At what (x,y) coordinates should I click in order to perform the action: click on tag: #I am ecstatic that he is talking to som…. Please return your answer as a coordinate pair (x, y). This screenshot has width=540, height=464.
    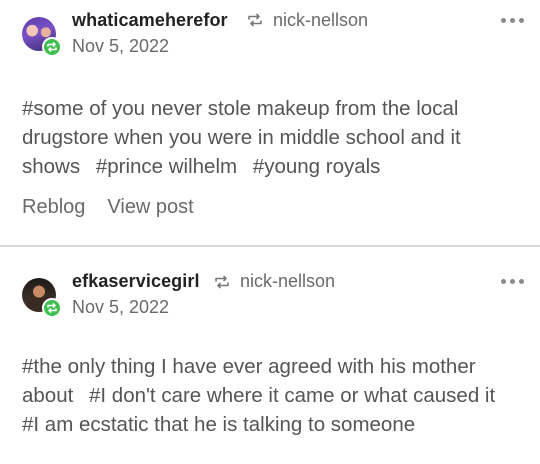
    Looking at the image, I should click on (218, 424).